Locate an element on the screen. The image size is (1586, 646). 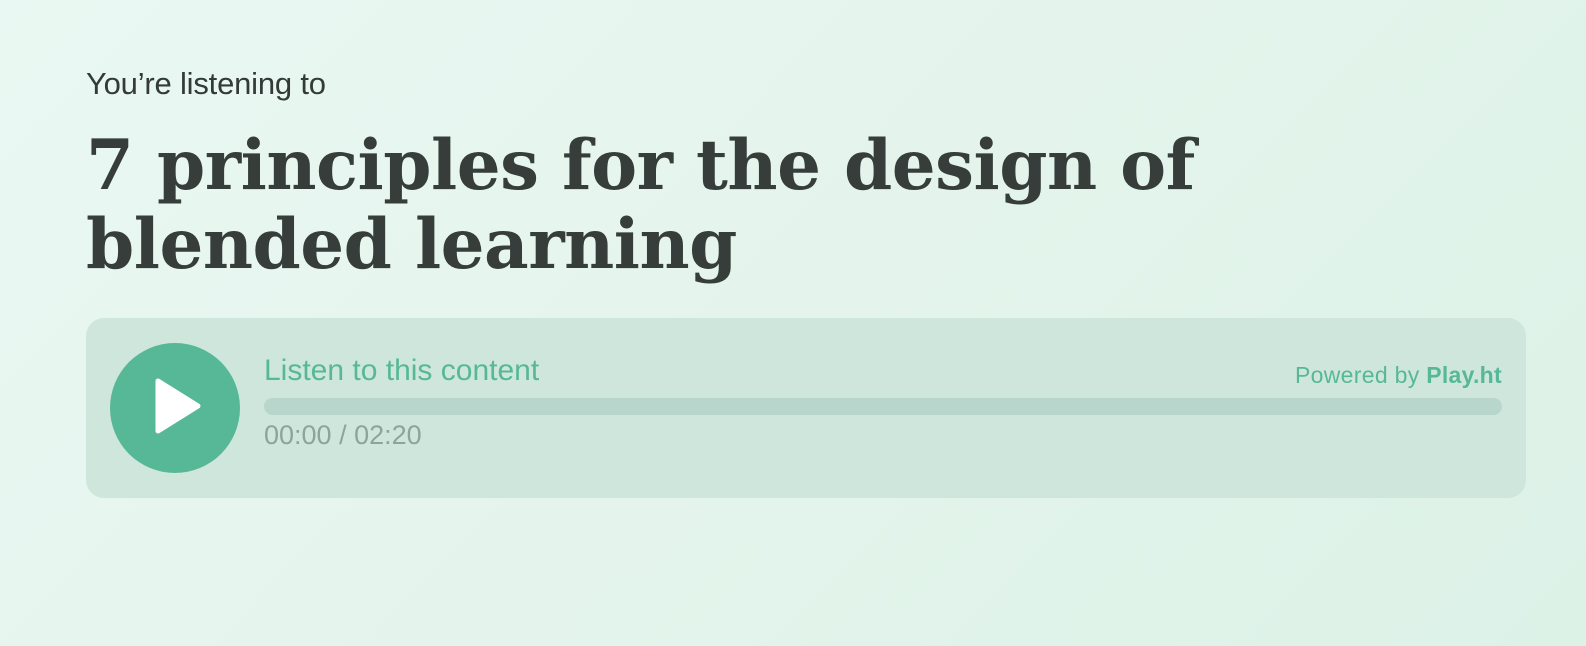
play-icon is located at coordinates (178, 406).